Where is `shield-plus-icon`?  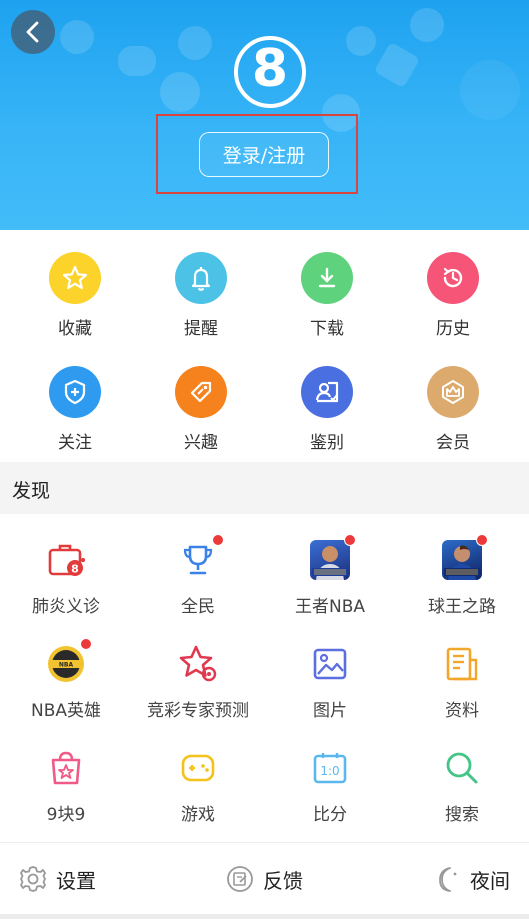
shield-plus-icon is located at coordinates (75, 392).